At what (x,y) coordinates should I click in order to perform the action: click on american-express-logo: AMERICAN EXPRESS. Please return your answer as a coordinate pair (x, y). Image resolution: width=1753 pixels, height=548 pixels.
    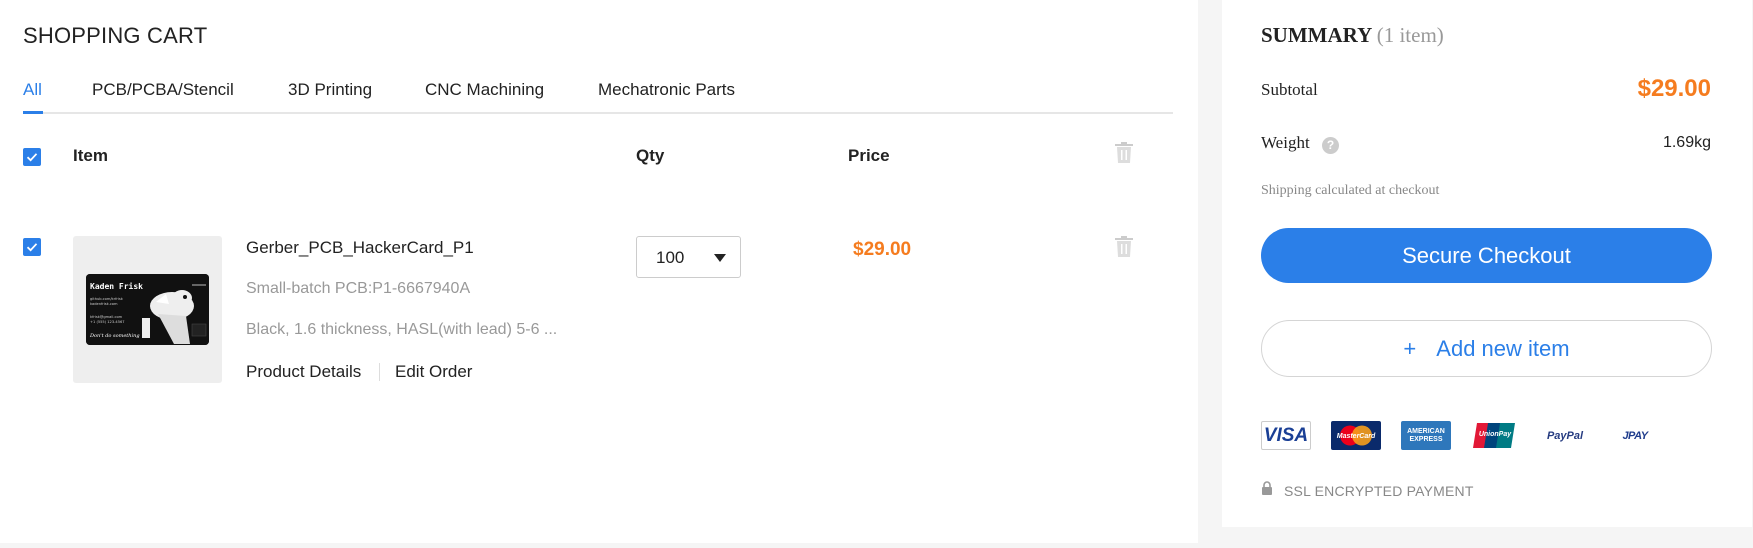
    Looking at the image, I should click on (1426, 435).